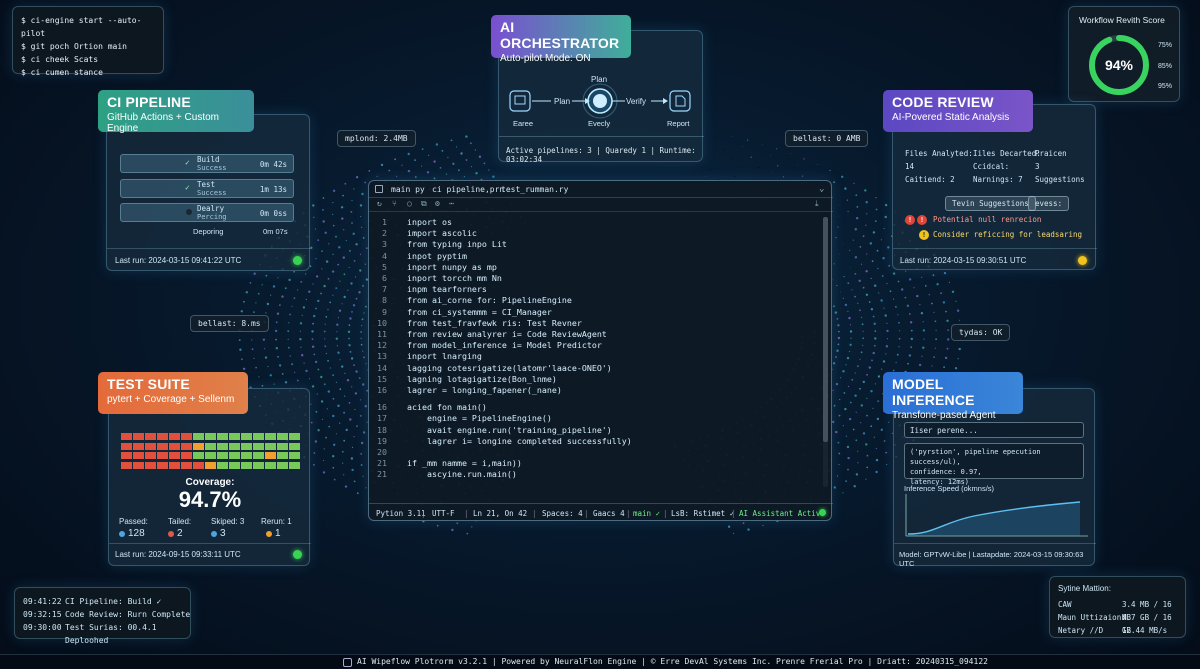 The image size is (1200, 669). Describe the element at coordinates (211, 453) in the screenshot. I see `test-heatmap` at that location.